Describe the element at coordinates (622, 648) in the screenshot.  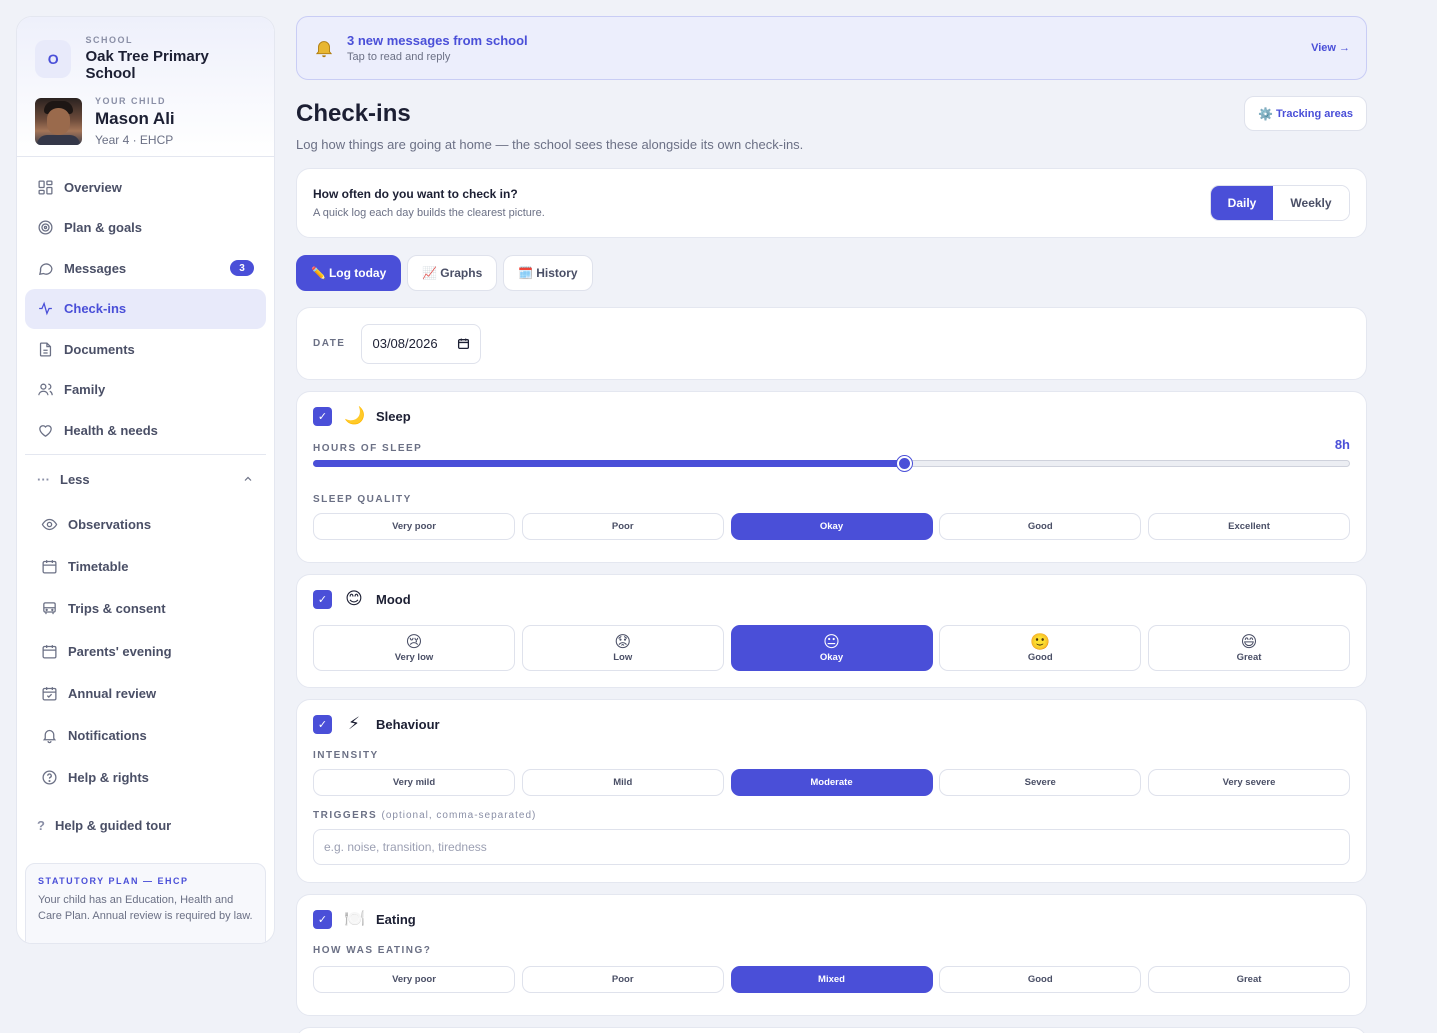
I see `mood-option: 😟 Low` at that location.